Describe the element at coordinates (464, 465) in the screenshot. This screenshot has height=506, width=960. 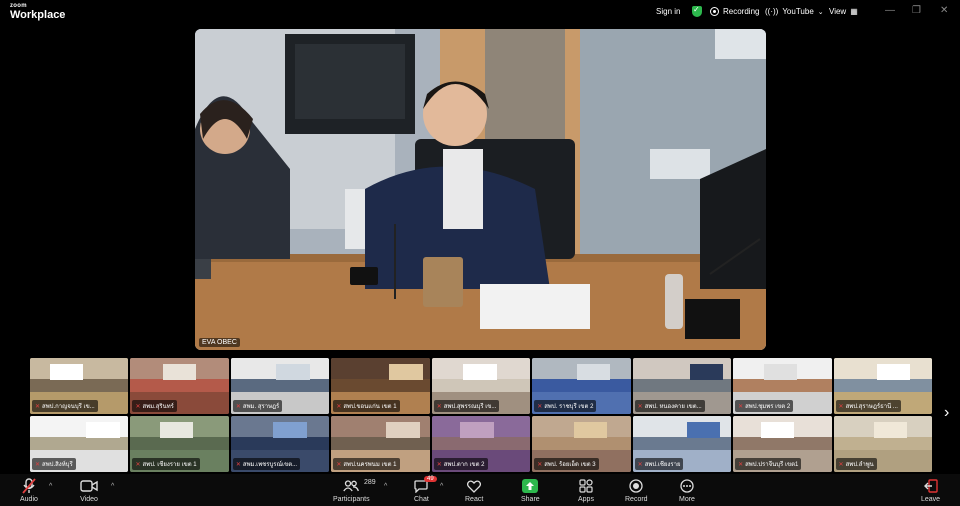
I see `participant-name: สพป.ตาก เขต 2` at that location.